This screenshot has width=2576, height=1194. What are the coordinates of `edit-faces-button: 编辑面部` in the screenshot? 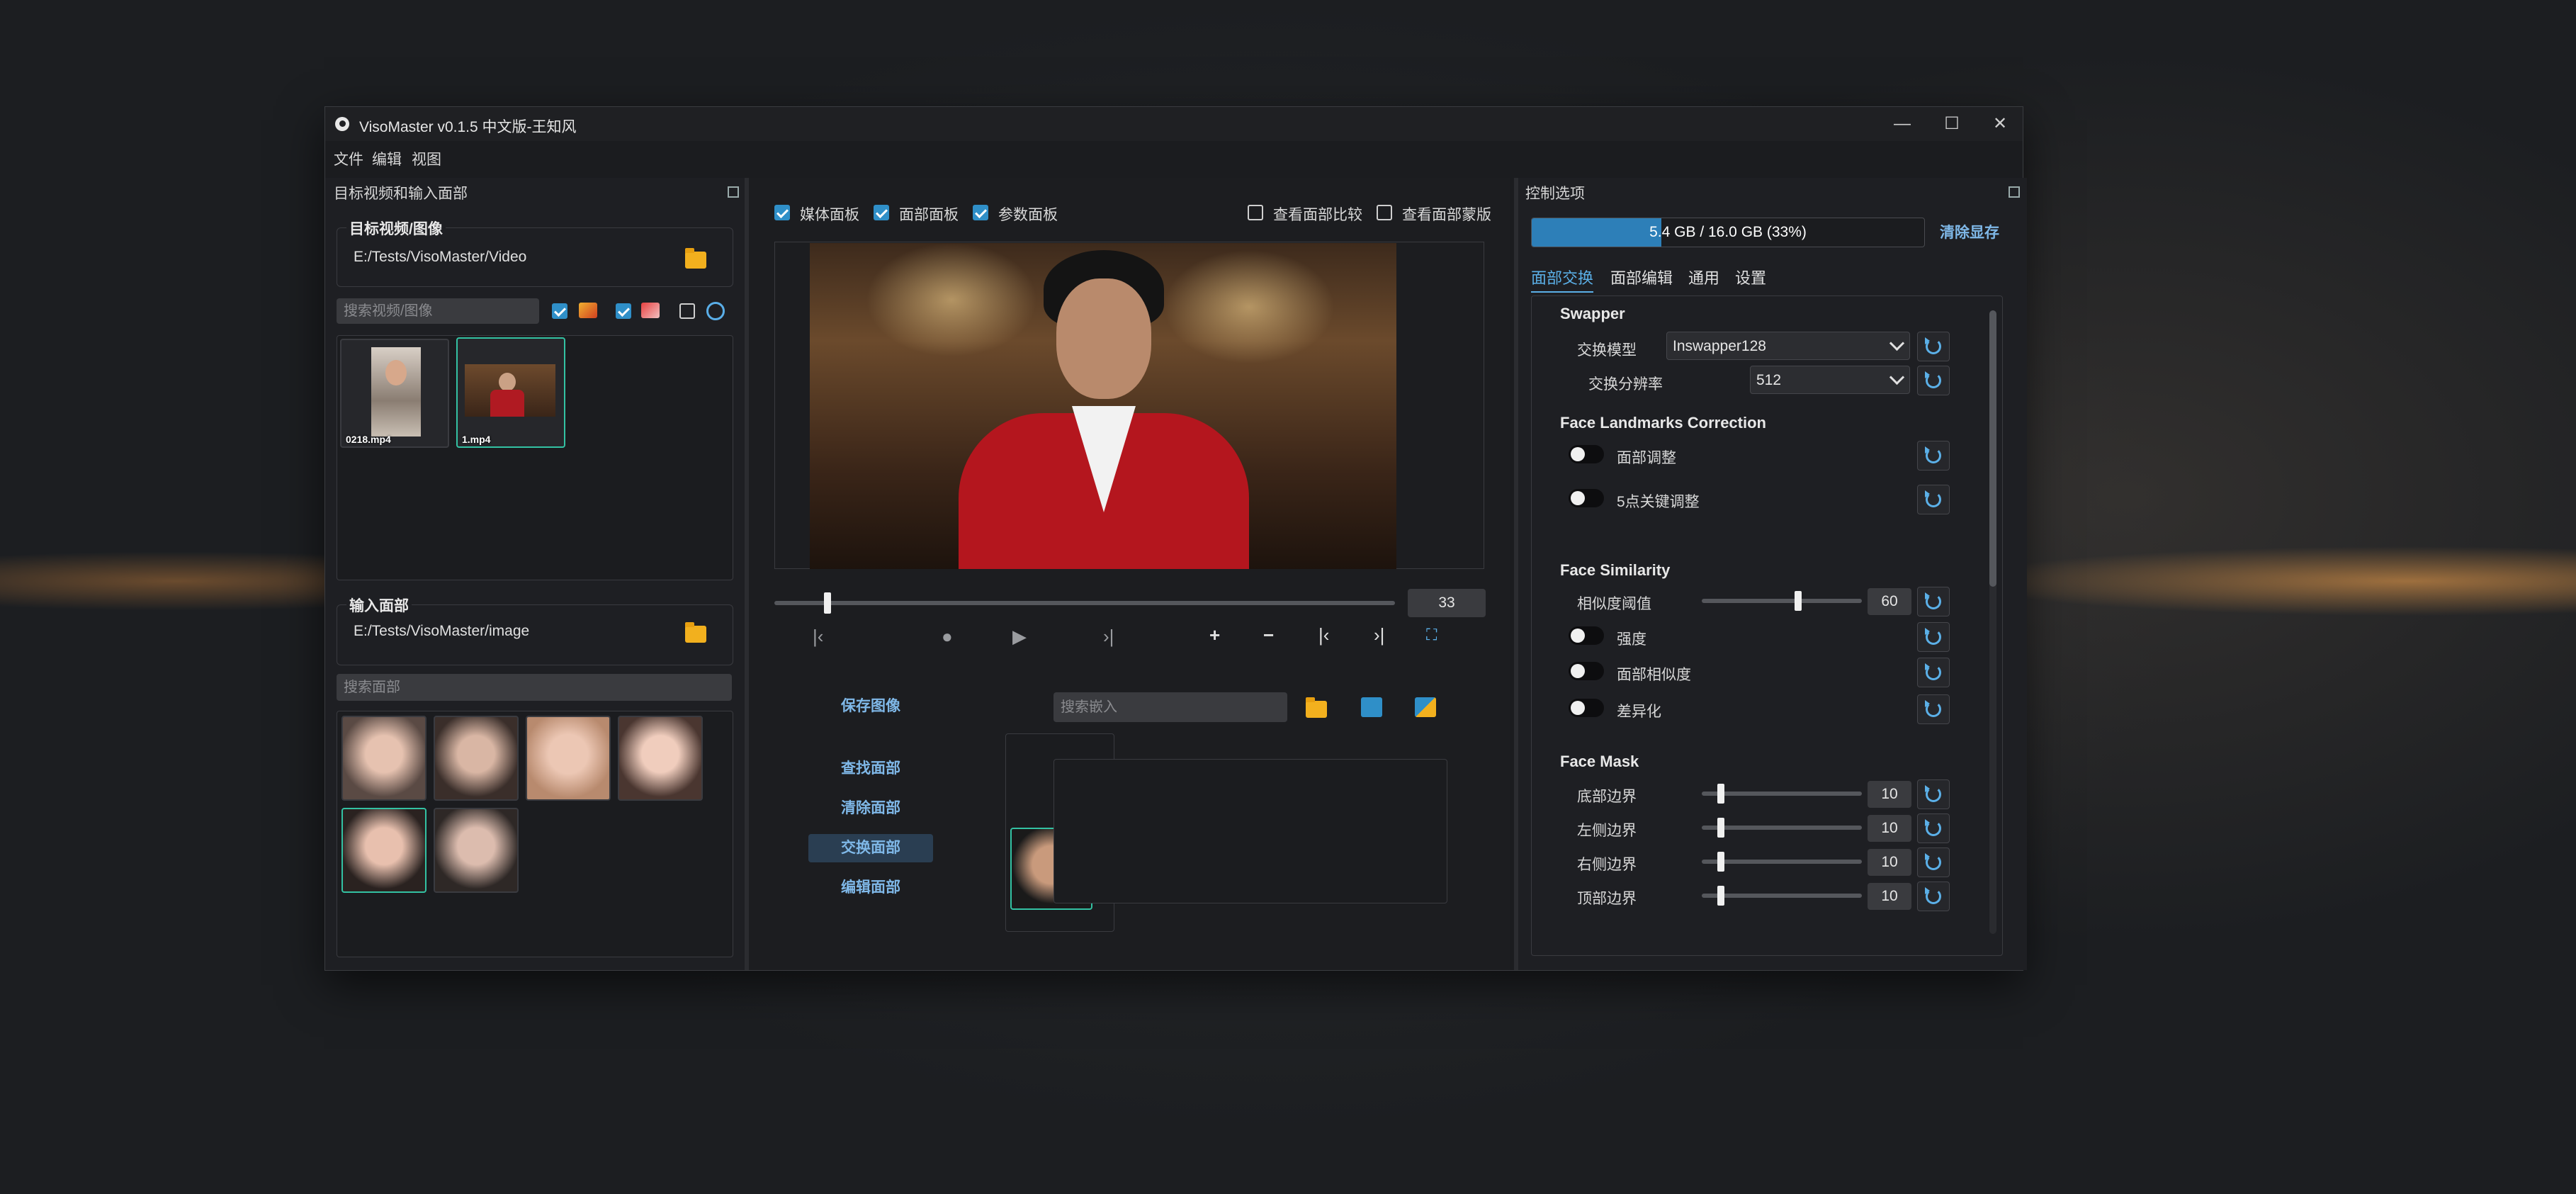 It's located at (870, 888).